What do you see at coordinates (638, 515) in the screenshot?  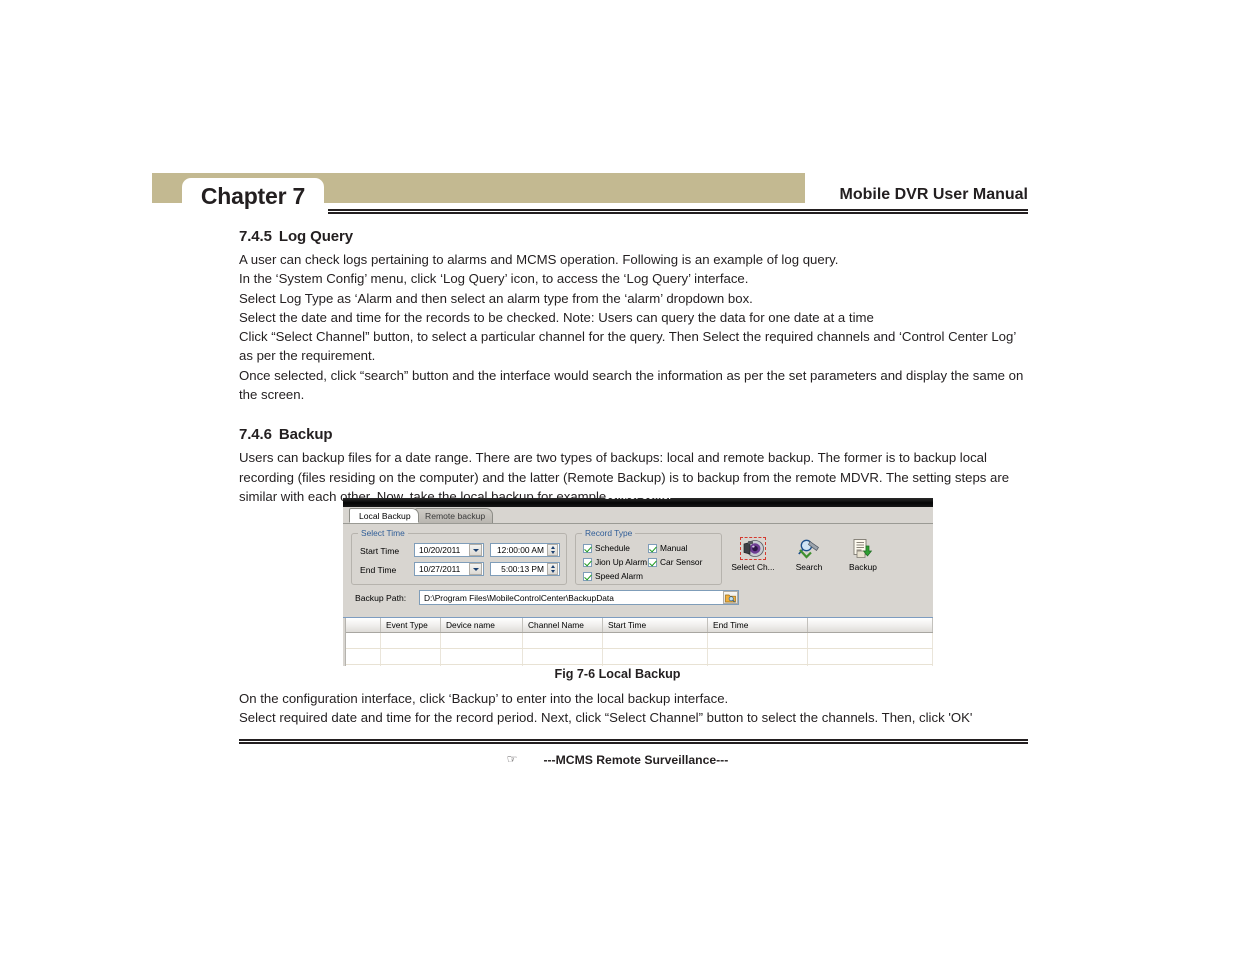 I see `tab-strip: Local Backup Remote backup` at bounding box center [638, 515].